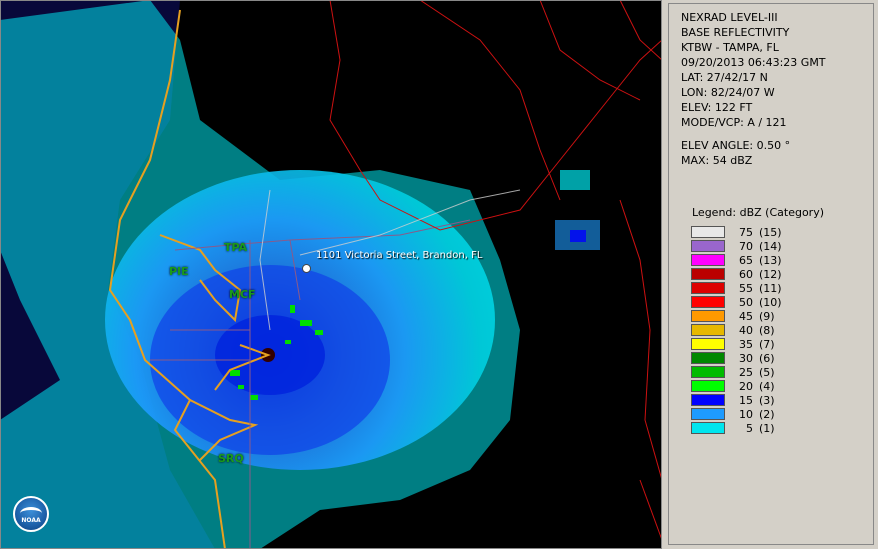 The height and width of the screenshot is (549, 878). What do you see at coordinates (782, 316) in the screenshot?
I see `legend-row: 45 (9)` at bounding box center [782, 316].